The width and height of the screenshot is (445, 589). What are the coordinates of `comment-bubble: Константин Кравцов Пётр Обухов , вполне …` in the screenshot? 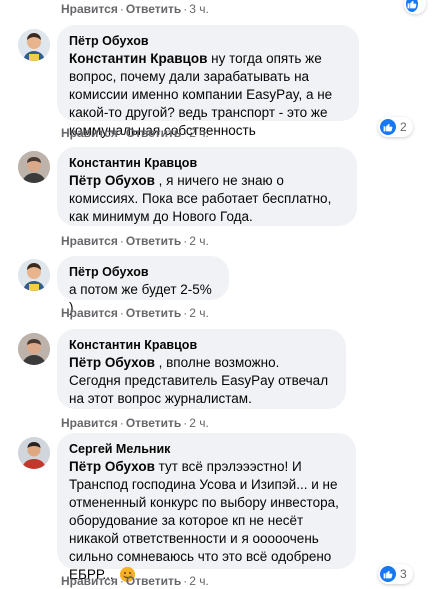 It's located at (201, 369).